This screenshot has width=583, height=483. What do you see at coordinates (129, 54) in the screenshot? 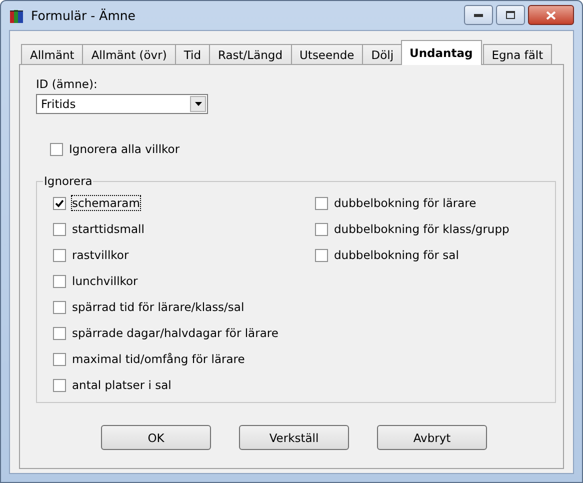
I see `tab: Allmänt (övr)` at bounding box center [129, 54].